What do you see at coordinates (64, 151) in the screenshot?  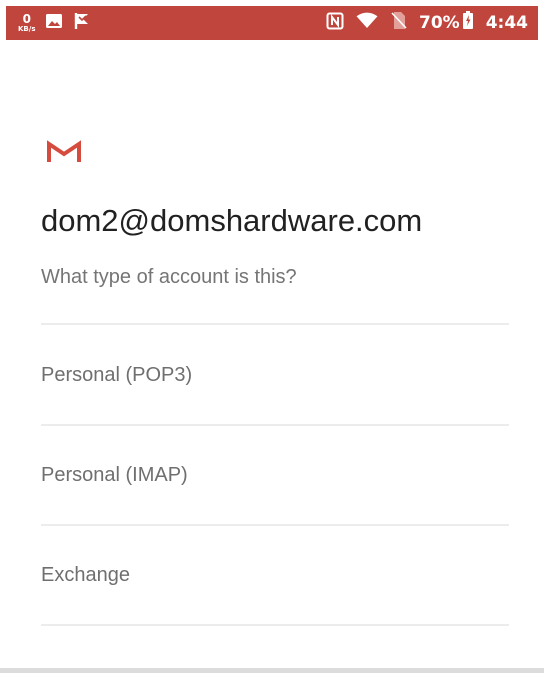 I see `gmail-logo-icon` at bounding box center [64, 151].